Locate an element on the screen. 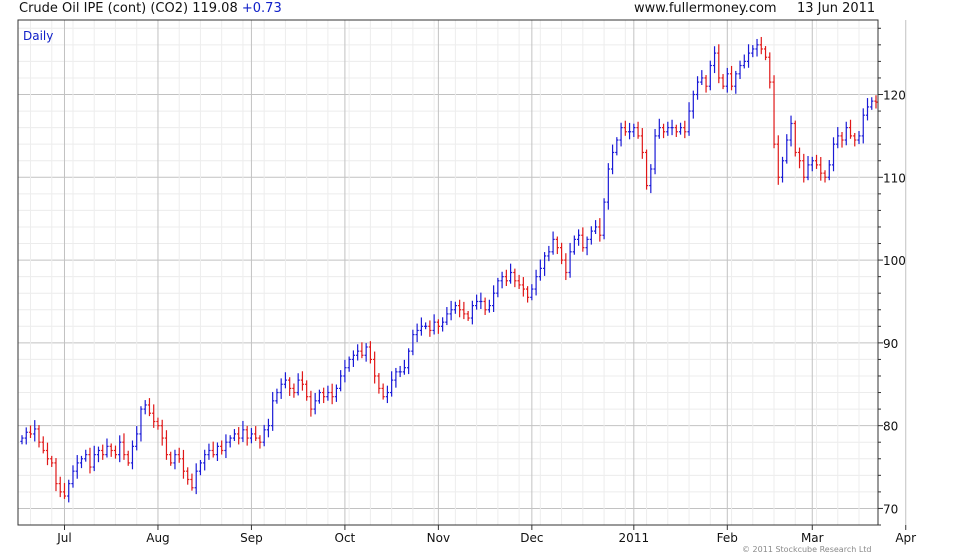  x-tick-label: Jul is located at coordinates (63, 538).